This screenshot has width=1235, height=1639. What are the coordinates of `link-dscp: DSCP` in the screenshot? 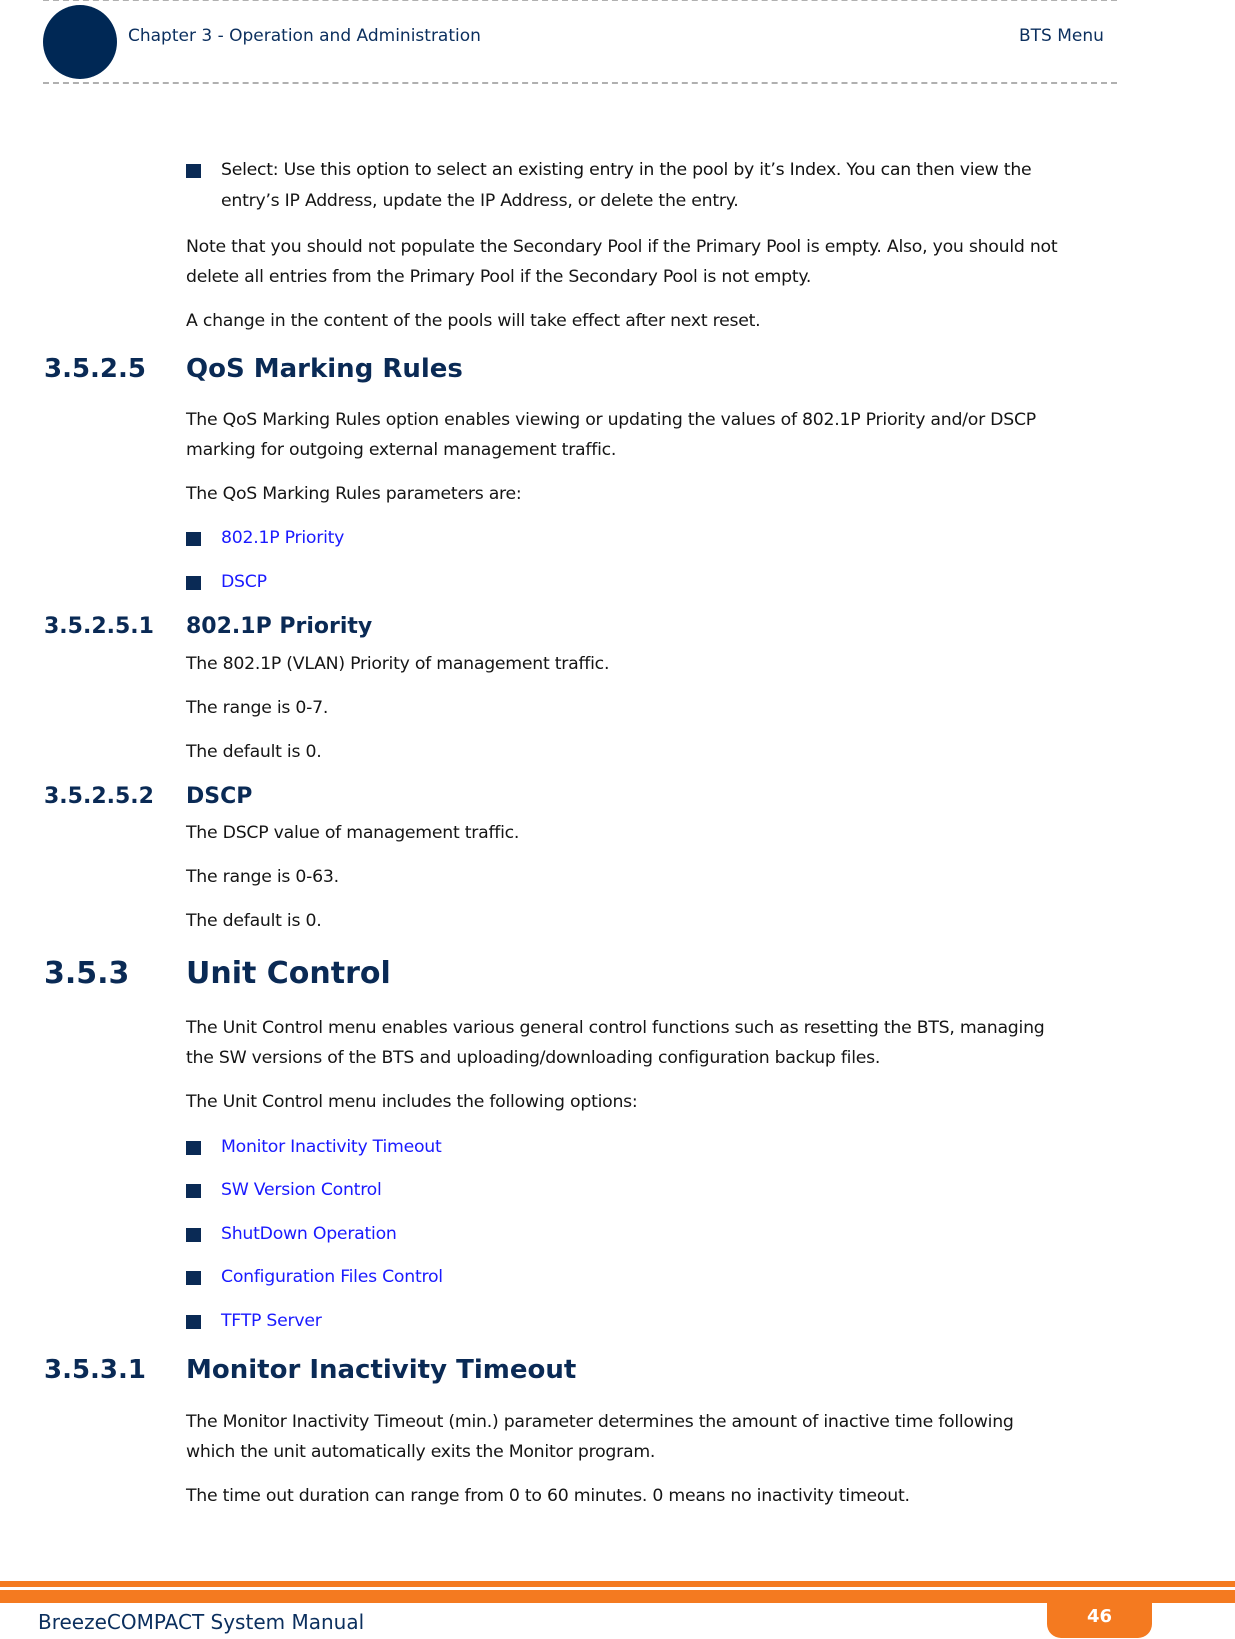 It's located at (244, 582).